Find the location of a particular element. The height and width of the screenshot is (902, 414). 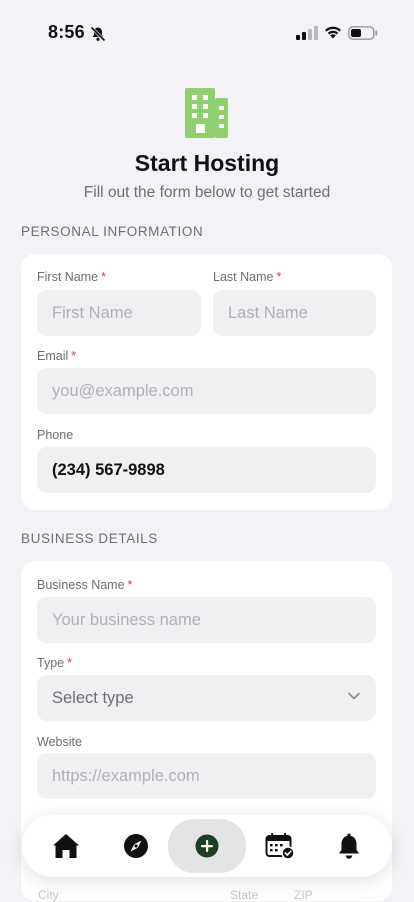

page-subtitle: Fill out the form below to get started is located at coordinates (207, 192).